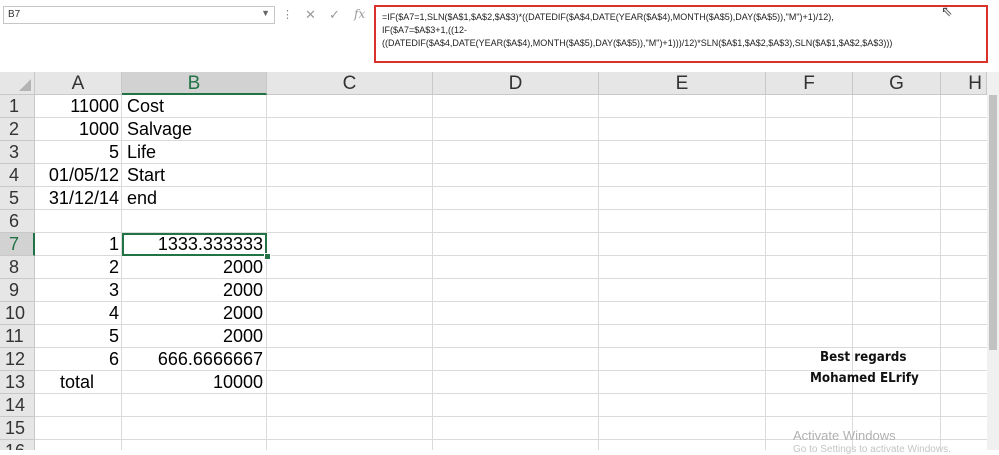 The image size is (999, 455). What do you see at coordinates (17, 175) in the screenshot?
I see `row-header-4: 4` at bounding box center [17, 175].